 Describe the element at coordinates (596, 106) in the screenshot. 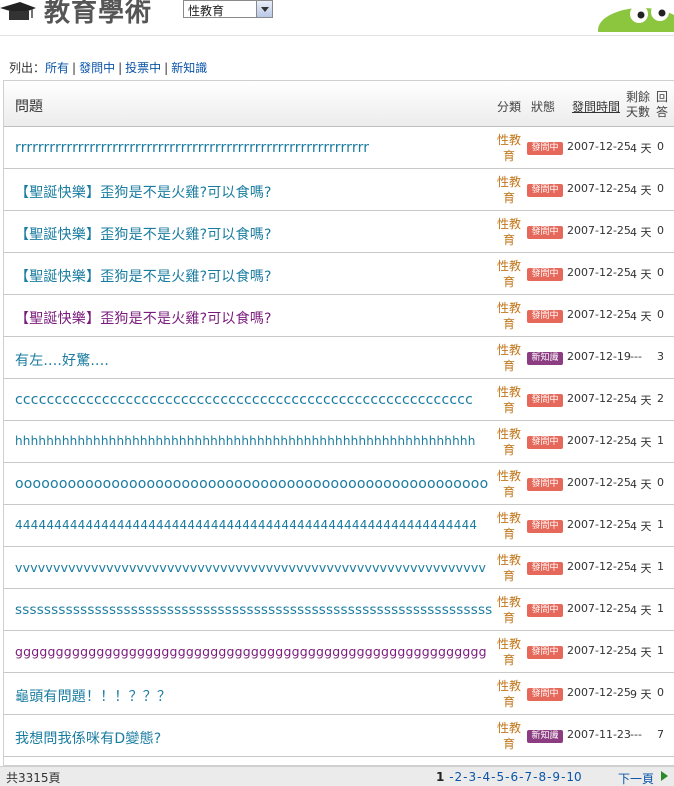

I see `header-time-sort: 發問時間` at that location.